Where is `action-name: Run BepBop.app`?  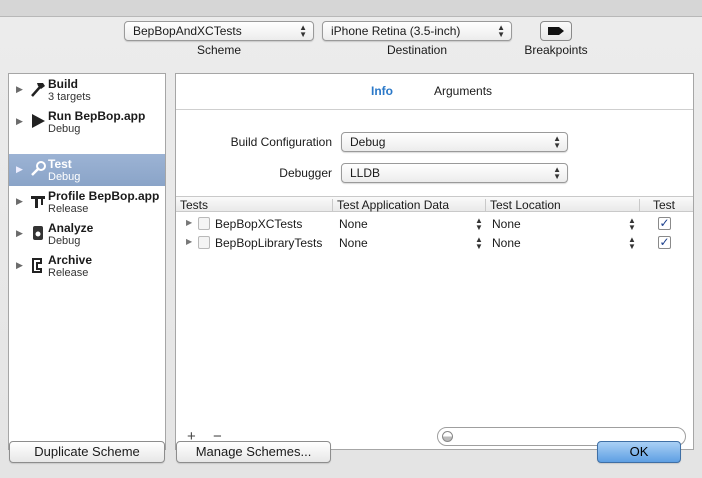
action-name: Run BepBop.app is located at coordinates (97, 116).